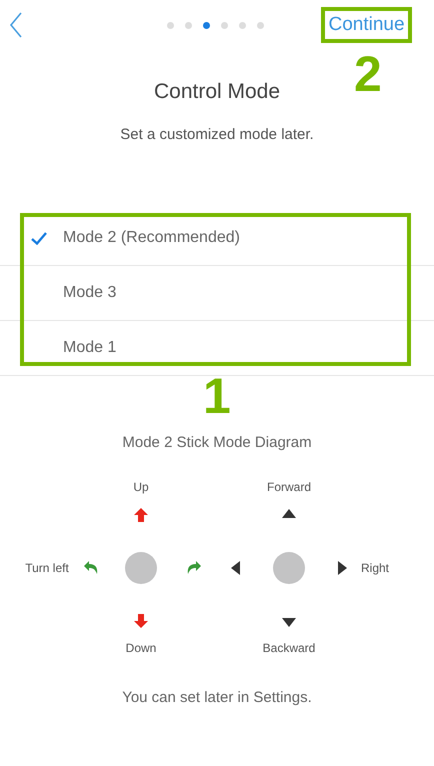  Describe the element at coordinates (289, 487) in the screenshot. I see `direction-label: Forward` at that location.